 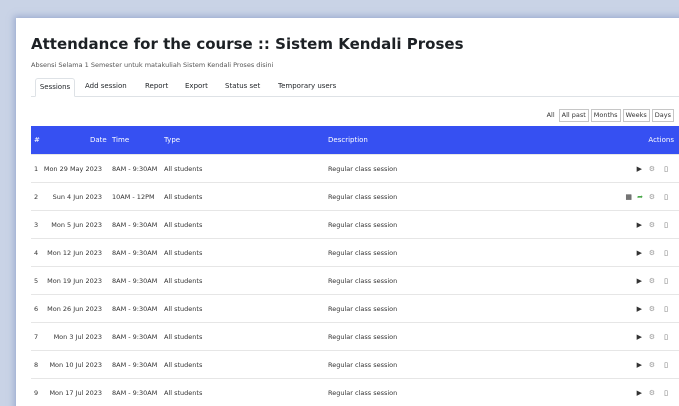 I want to click on tab-status-set: Status set, so click(x=242, y=87).